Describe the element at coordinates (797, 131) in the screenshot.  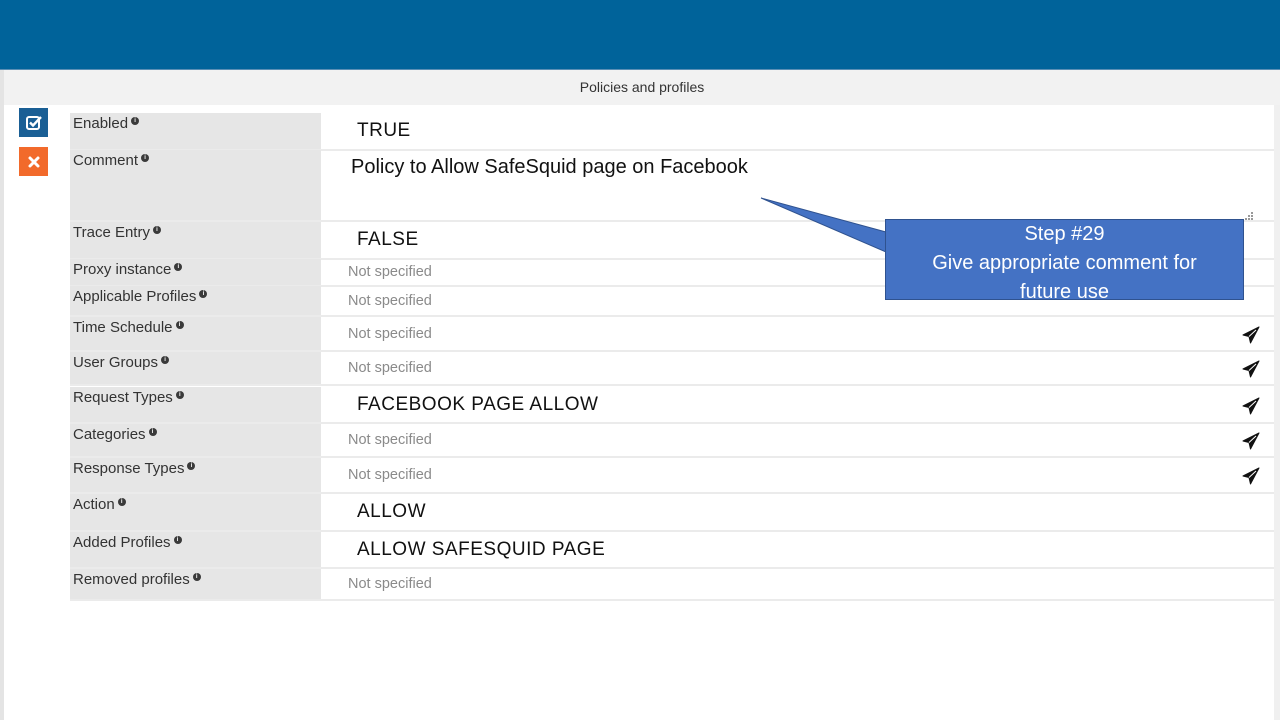
I see `field-value: TRUE` at that location.